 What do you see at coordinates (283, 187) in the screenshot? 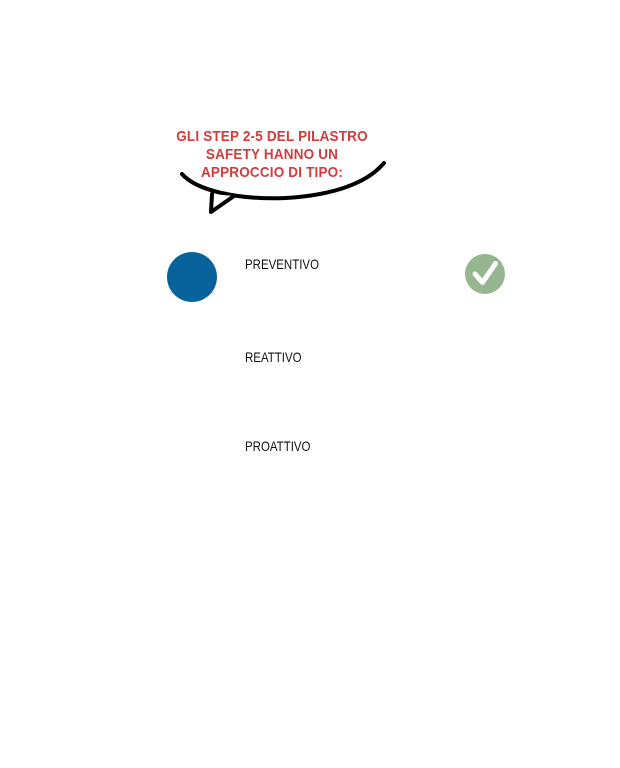
I see `speech-bubble-tail-icon` at bounding box center [283, 187].